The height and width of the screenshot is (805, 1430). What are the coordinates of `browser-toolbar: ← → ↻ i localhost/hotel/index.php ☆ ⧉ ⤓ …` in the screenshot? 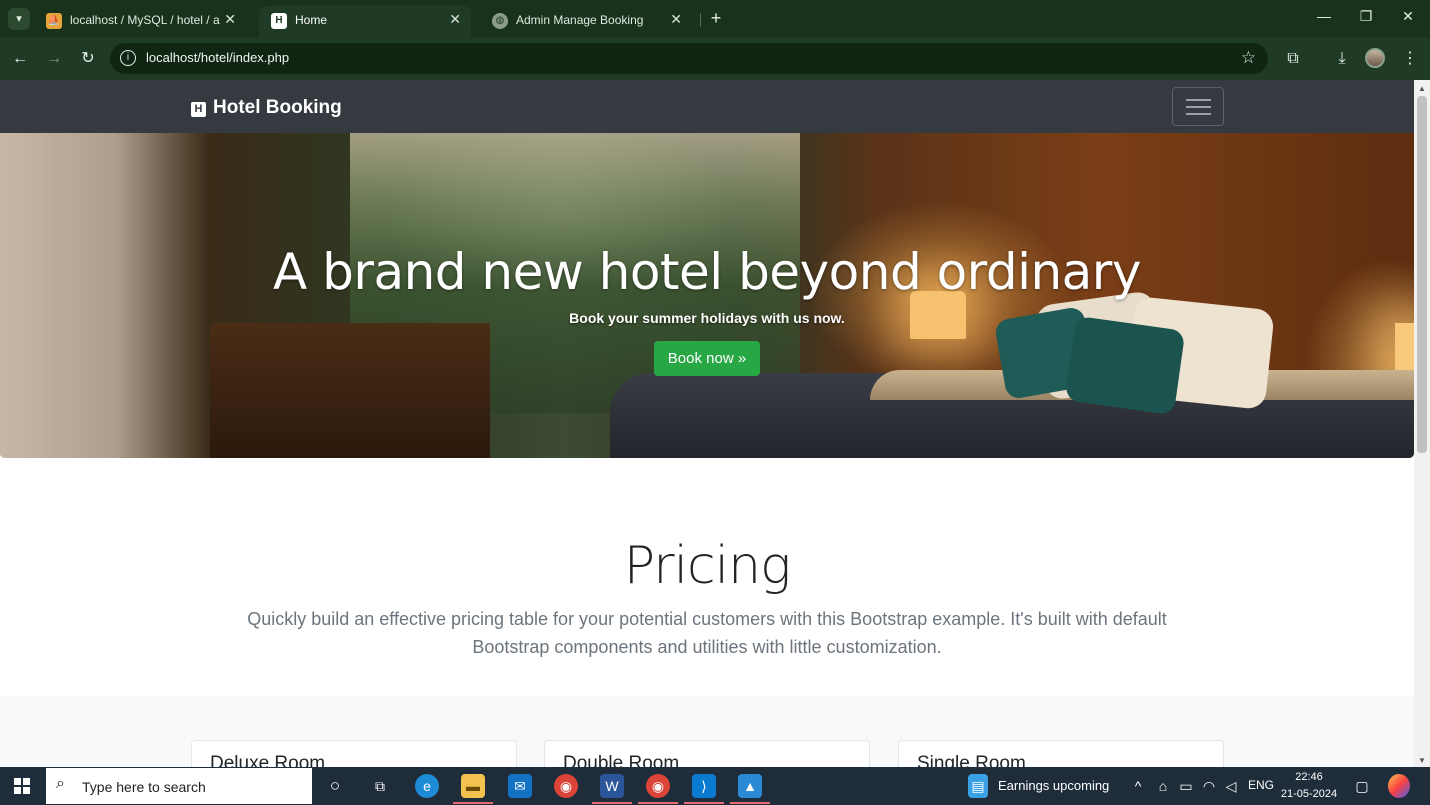 It's located at (715, 59).